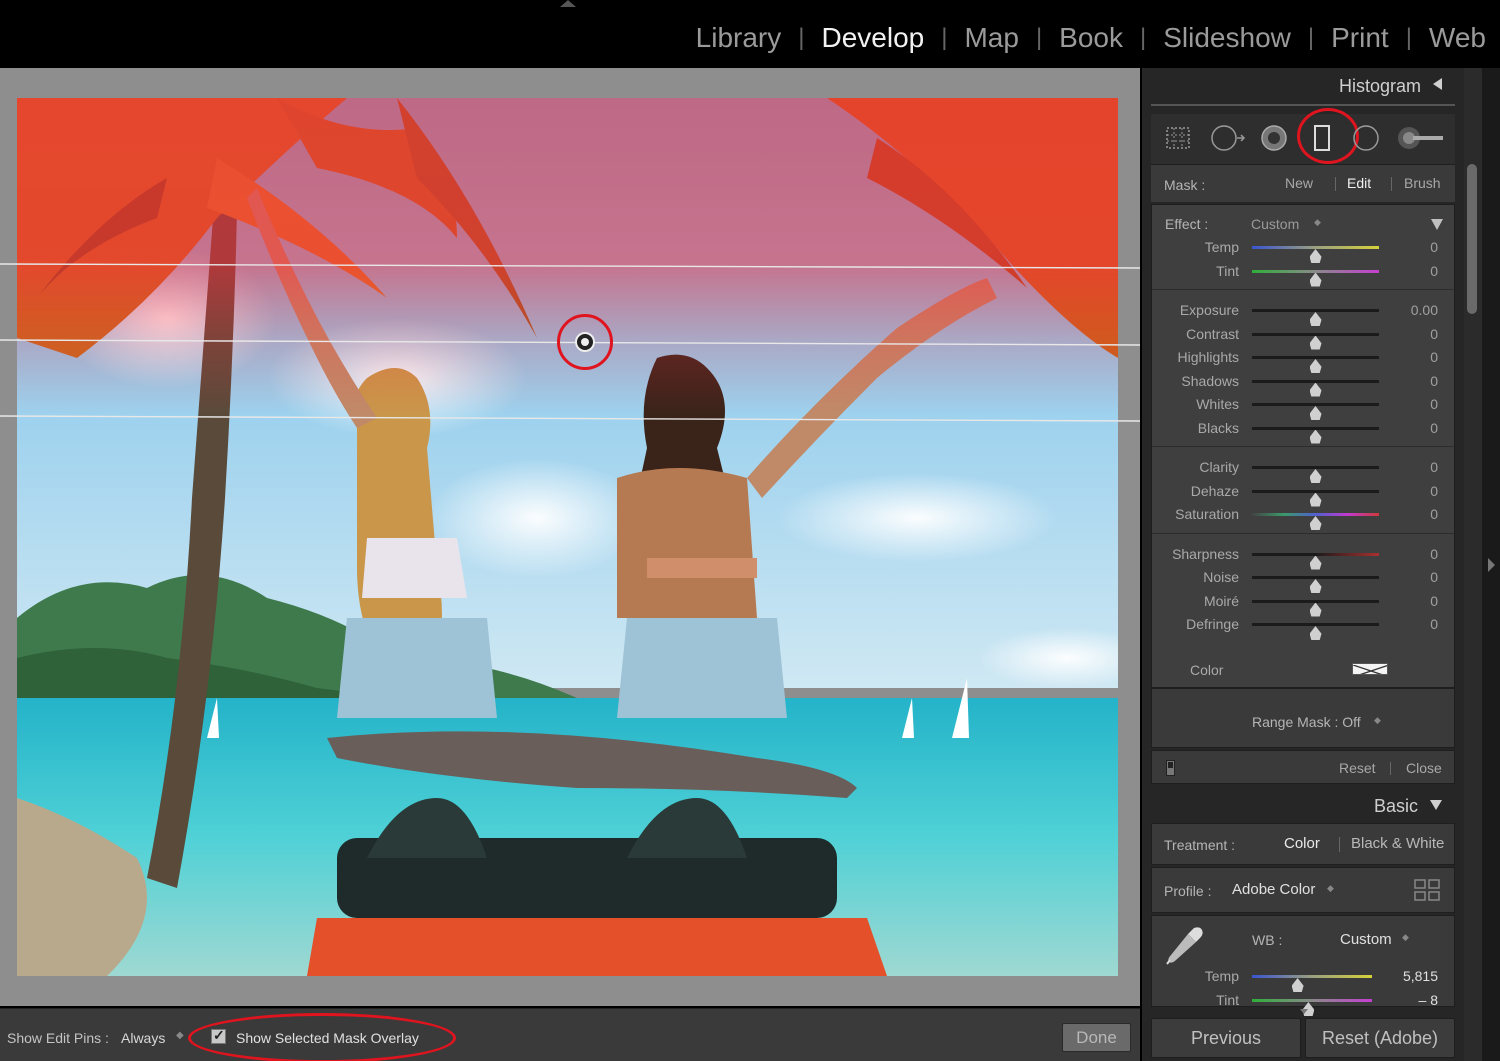  Describe the element at coordinates (1457, 38) in the screenshot. I see `module-web: Web` at that location.